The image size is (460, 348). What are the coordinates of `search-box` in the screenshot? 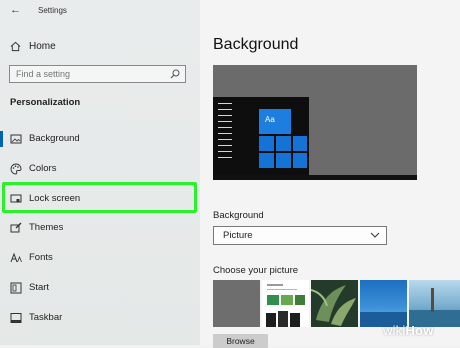 It's located at (97, 74).